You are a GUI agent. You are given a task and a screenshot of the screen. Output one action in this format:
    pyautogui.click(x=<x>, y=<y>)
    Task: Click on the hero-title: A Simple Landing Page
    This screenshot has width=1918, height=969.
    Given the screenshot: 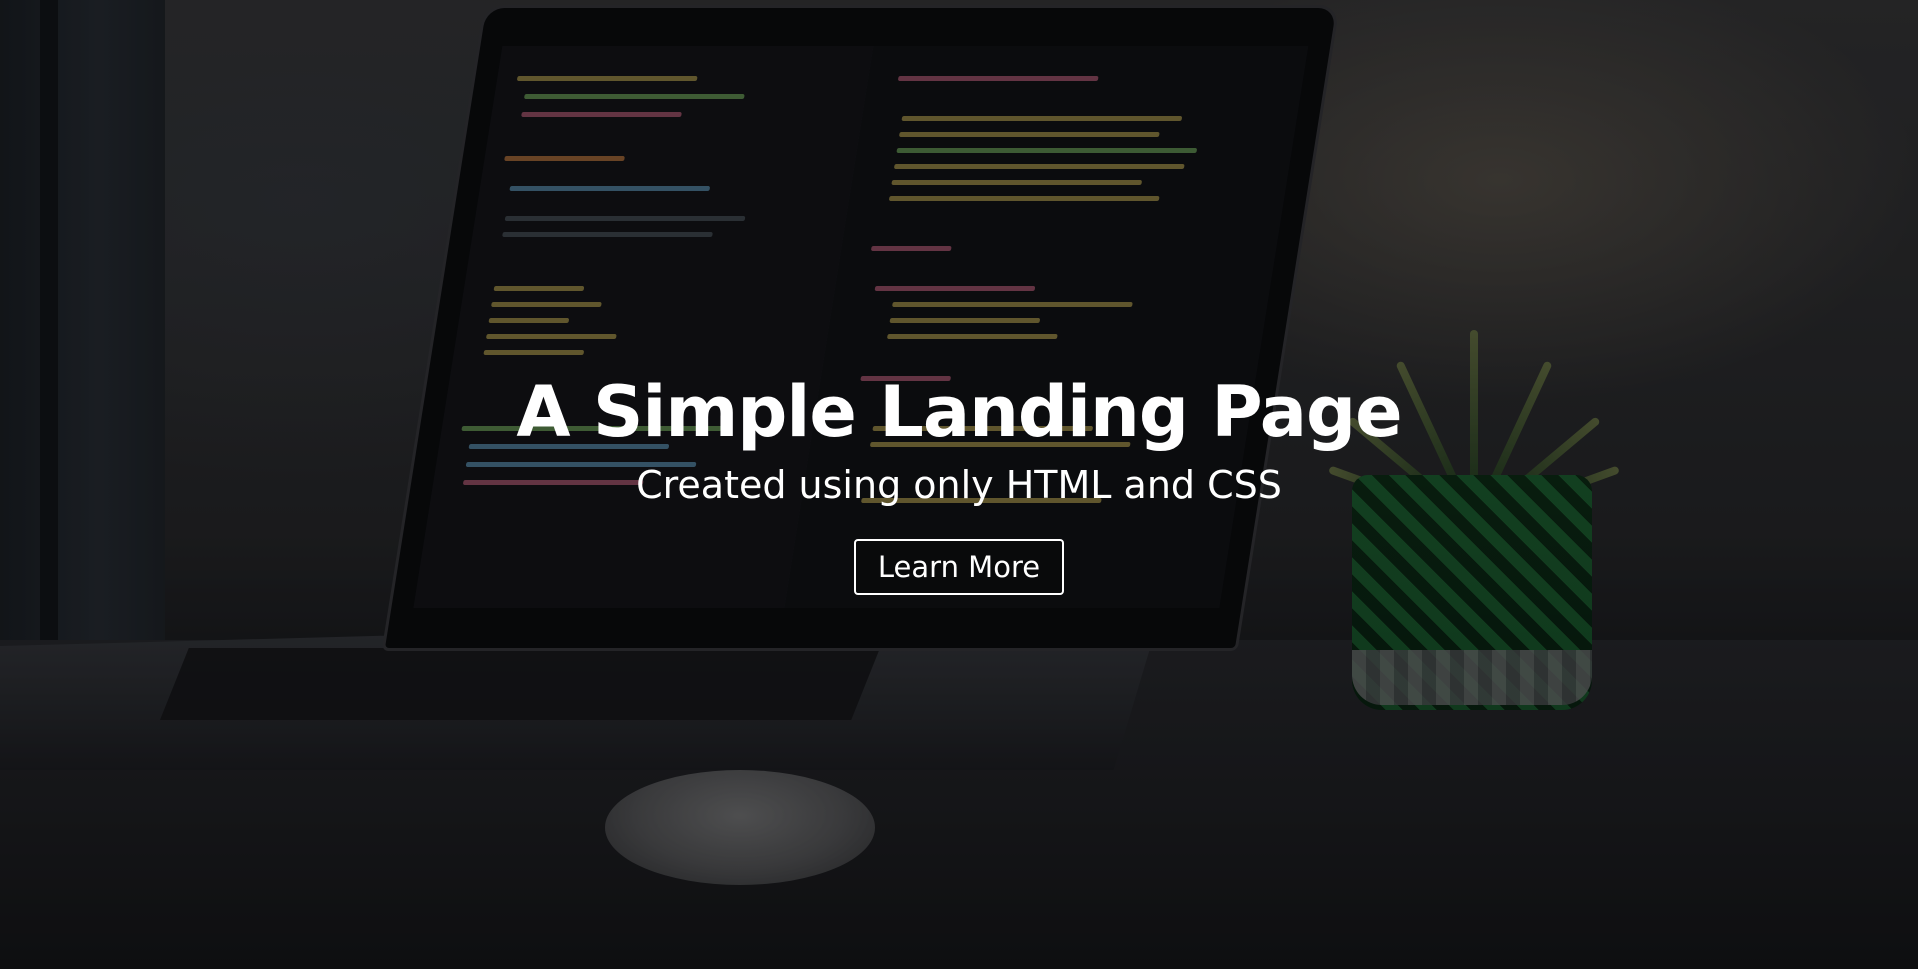 What is the action you would take?
    pyautogui.click(x=959, y=412)
    